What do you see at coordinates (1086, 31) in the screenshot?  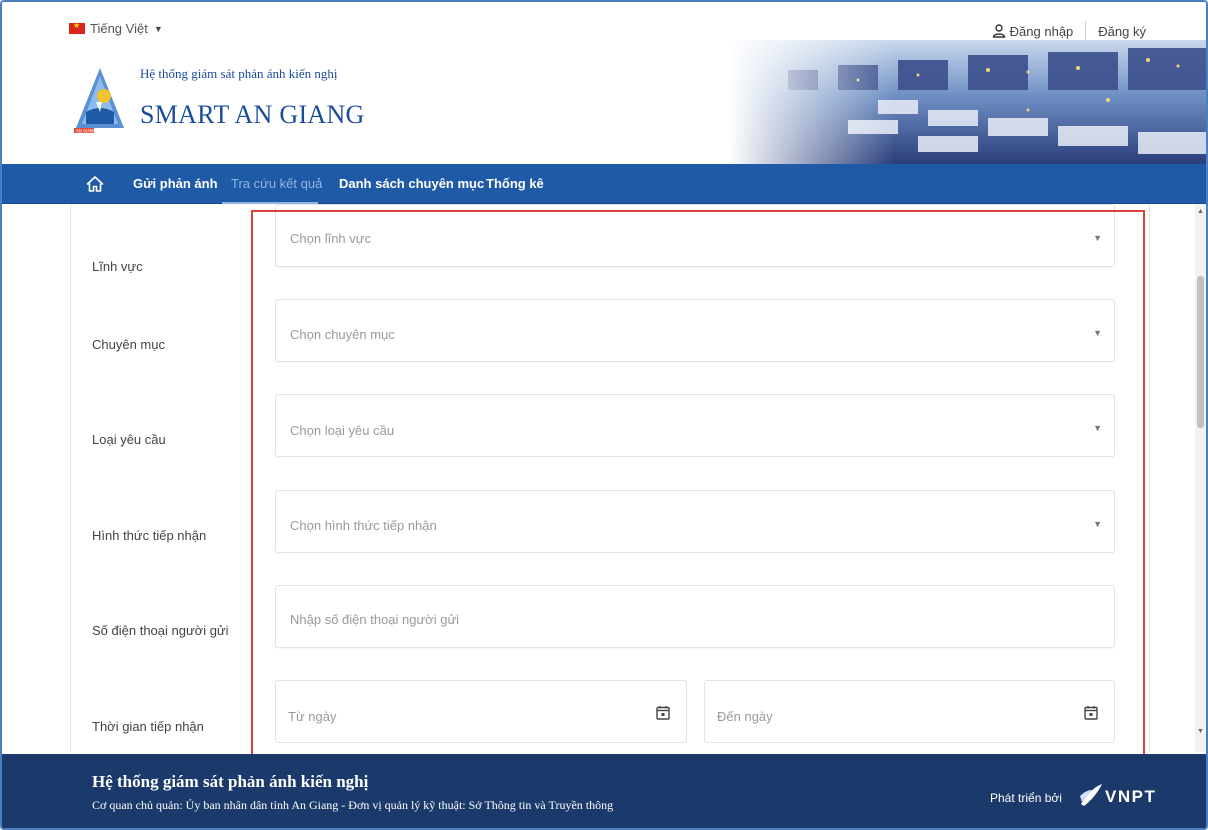 I see `divider` at bounding box center [1086, 31].